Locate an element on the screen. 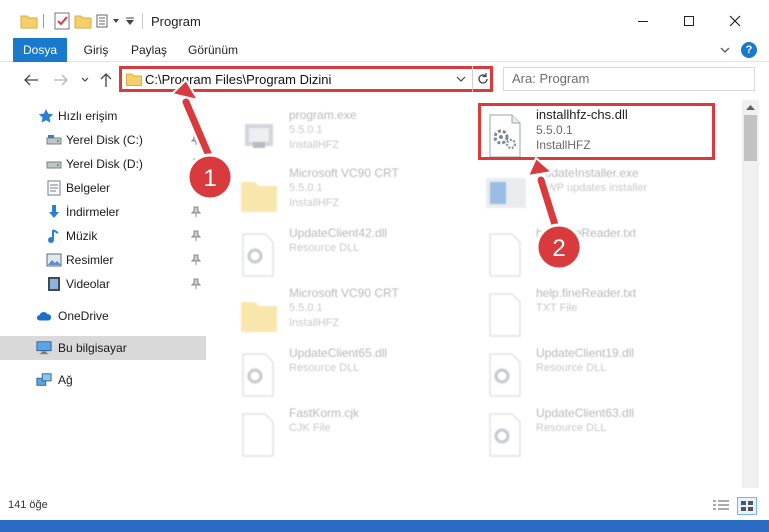 Image resolution: width=769 pixels, height=532 pixels. sidebar-item-label: Belgeler is located at coordinates (88, 188).